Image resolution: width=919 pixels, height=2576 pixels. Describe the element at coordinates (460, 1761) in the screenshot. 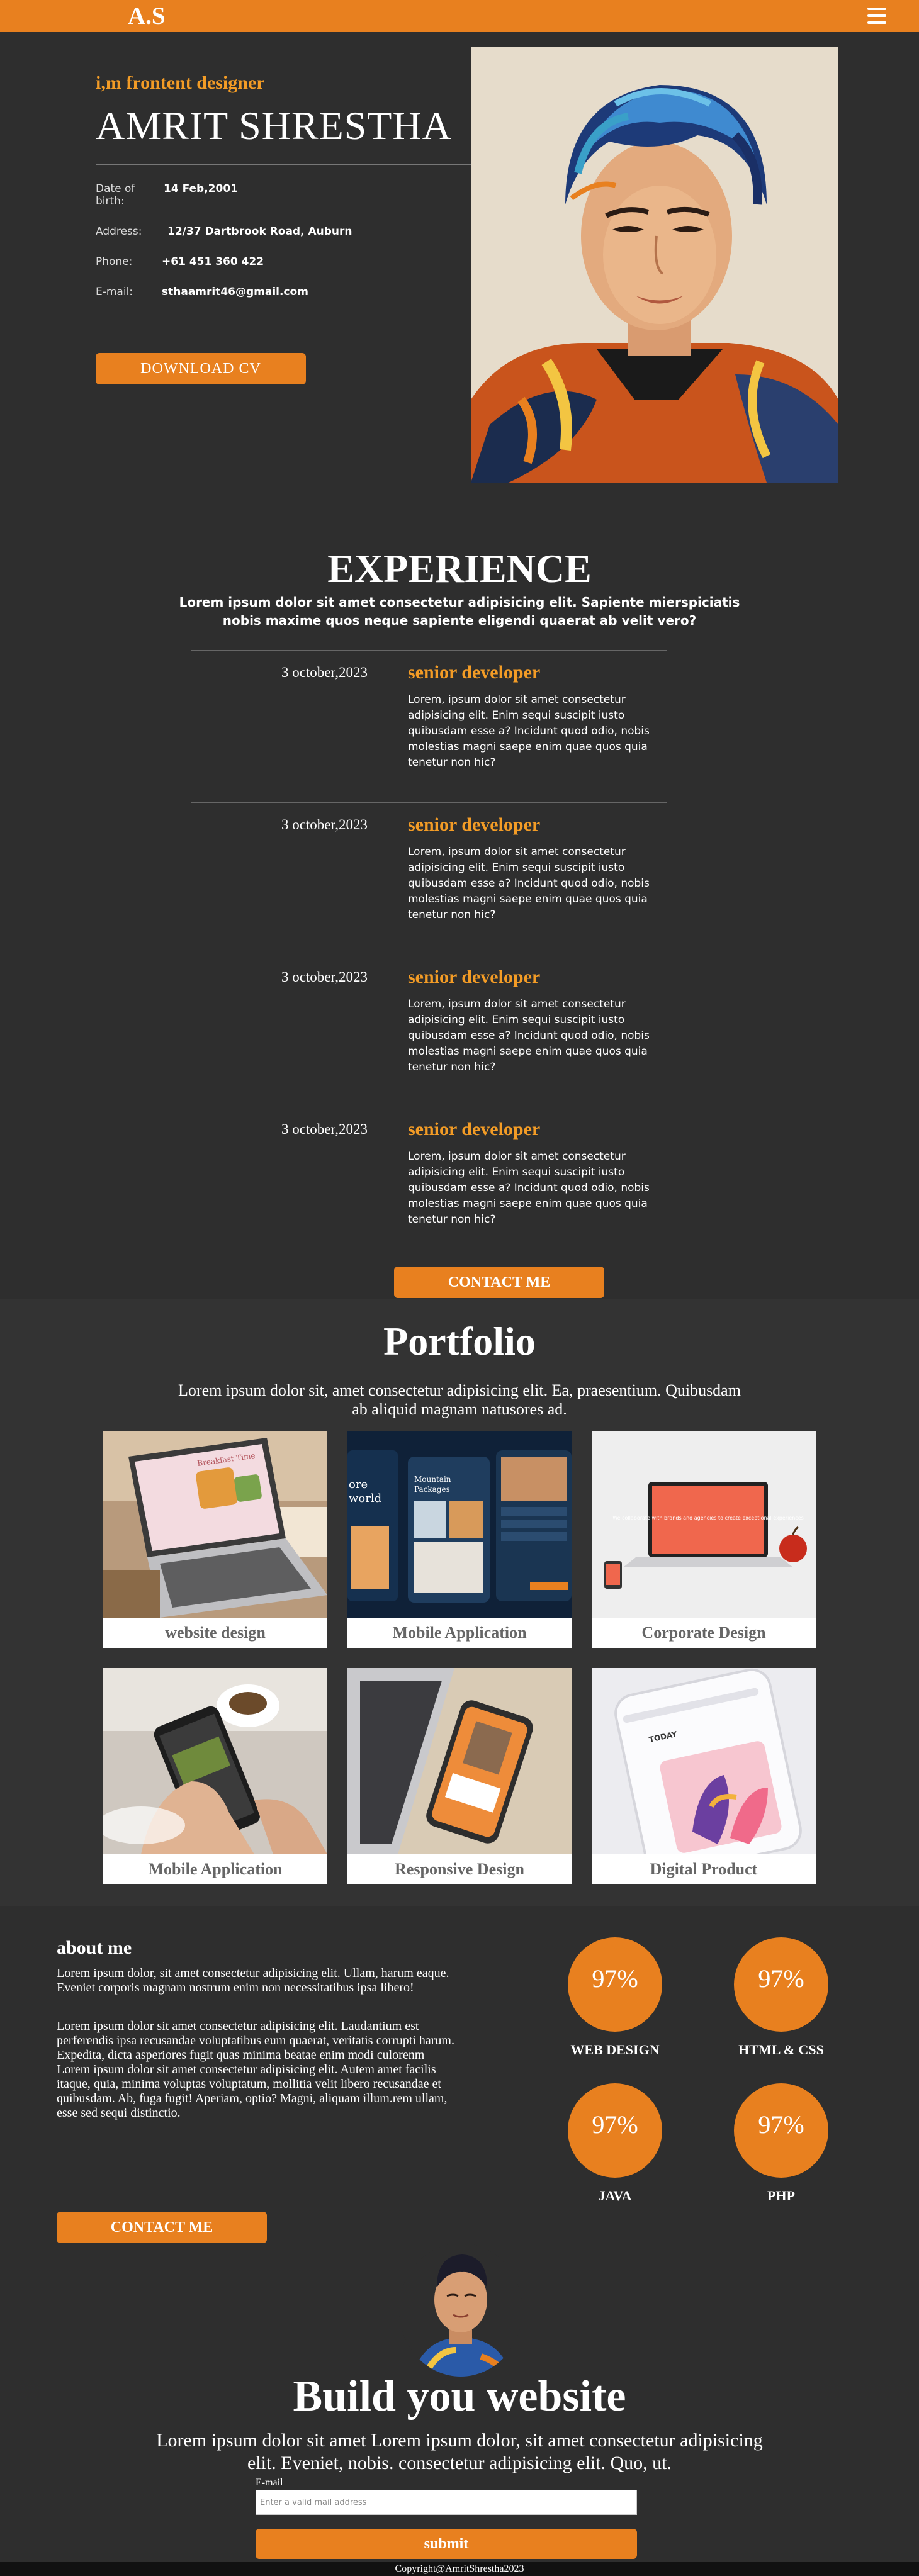

I see `responsive-phone-image` at that location.